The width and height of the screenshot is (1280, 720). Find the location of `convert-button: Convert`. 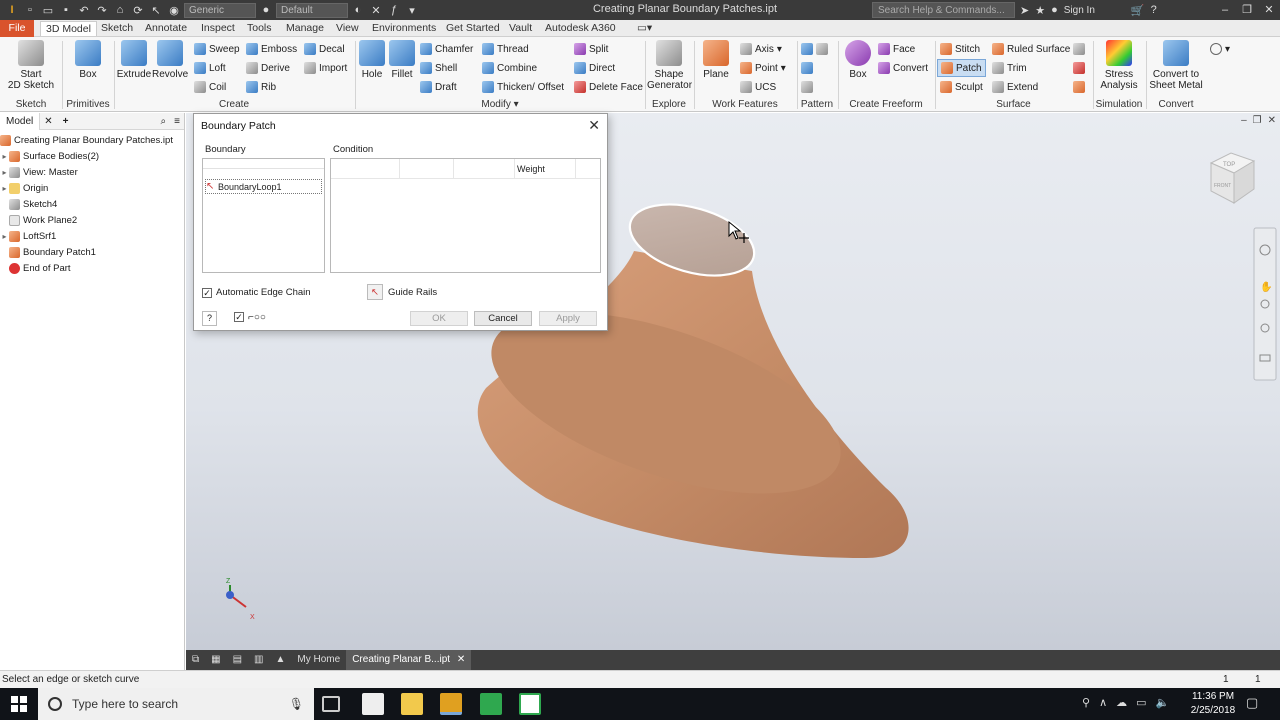

convert-button: Convert is located at coordinates (903, 68).